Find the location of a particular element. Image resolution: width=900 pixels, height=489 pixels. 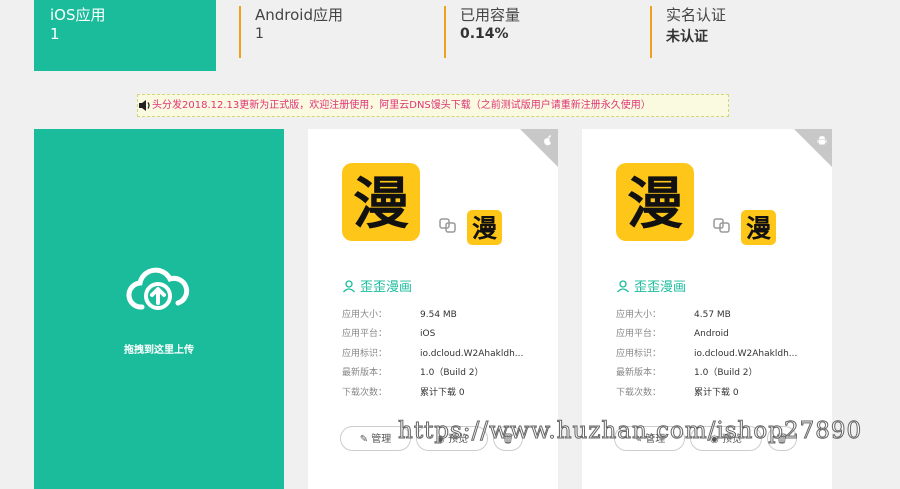

speaker-icon is located at coordinates (145, 105).